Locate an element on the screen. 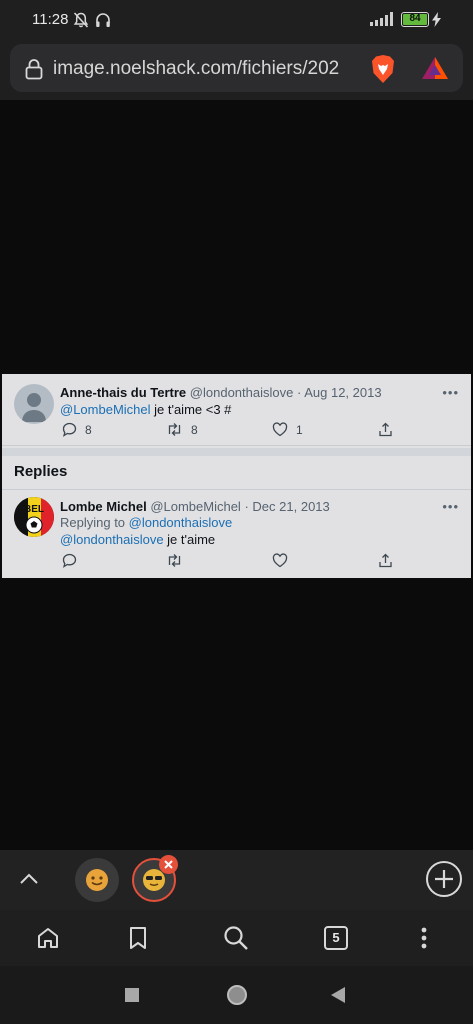 This screenshot has height=1024, width=473. avatar is located at coordinates (34, 404).